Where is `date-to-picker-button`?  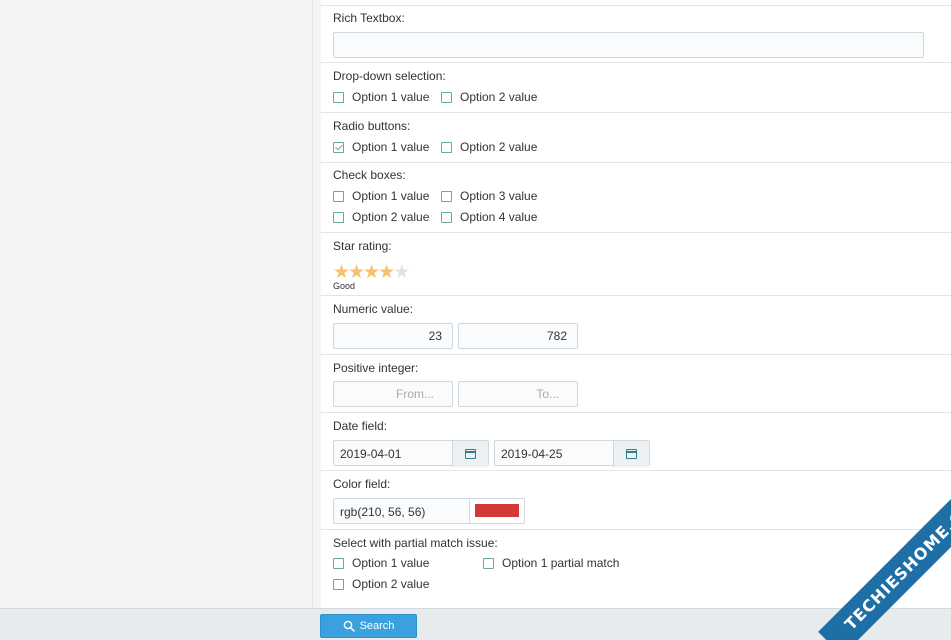 date-to-picker-button is located at coordinates (631, 454).